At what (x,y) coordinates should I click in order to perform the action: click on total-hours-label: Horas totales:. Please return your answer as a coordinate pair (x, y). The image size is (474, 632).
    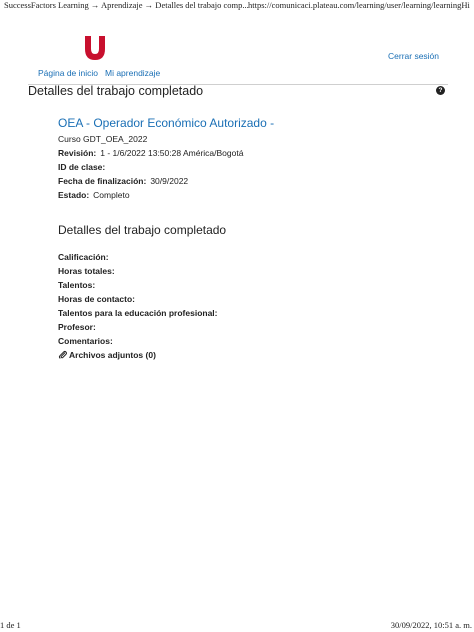
    Looking at the image, I should click on (86, 271).